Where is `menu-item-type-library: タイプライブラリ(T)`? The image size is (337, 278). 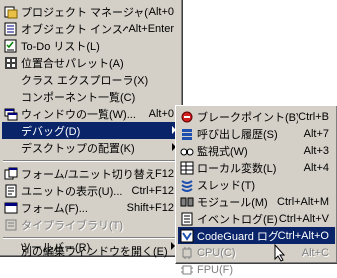
menu-item-type-library: タイプライブラリ(T) is located at coordinates (91, 224).